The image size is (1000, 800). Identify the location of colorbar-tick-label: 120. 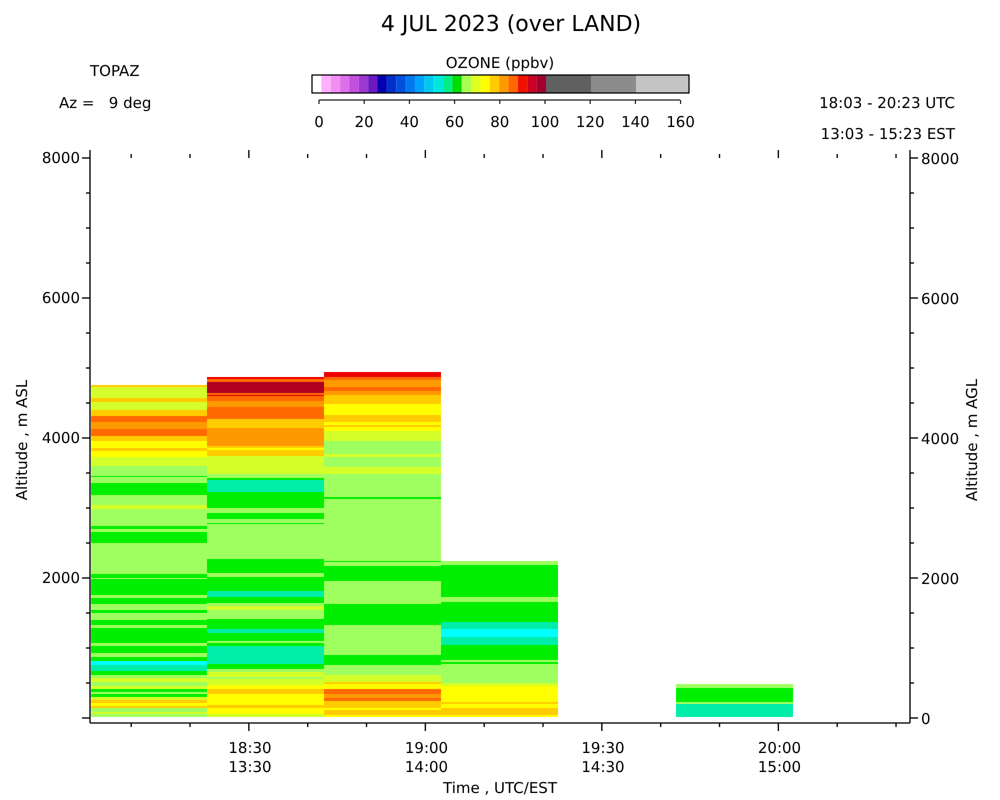
(590, 122).